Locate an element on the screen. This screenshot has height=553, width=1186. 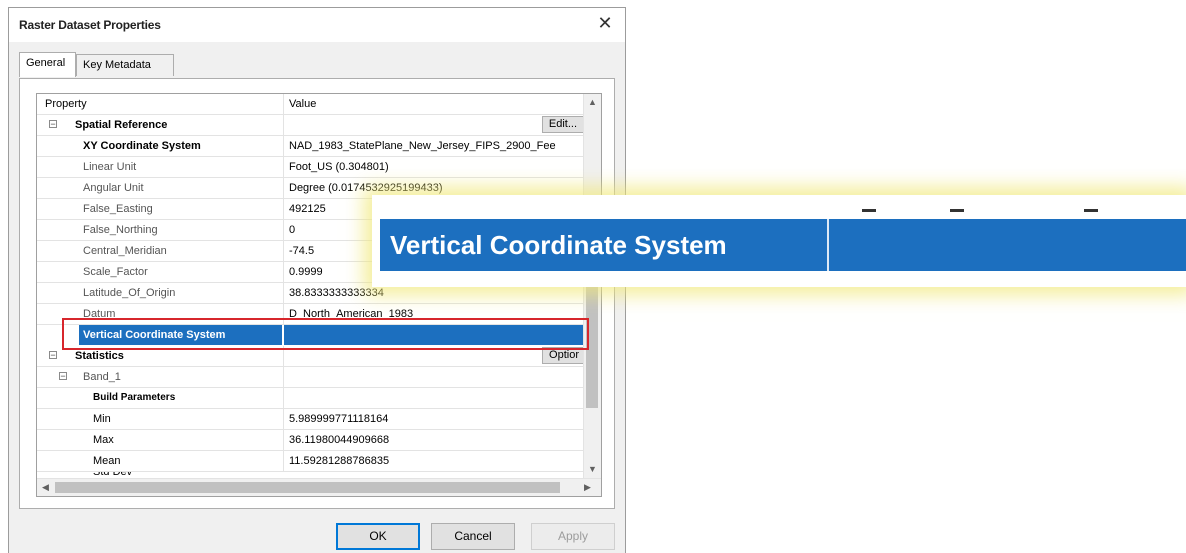
property-name: Spatial Reference is located at coordinates (121, 125).